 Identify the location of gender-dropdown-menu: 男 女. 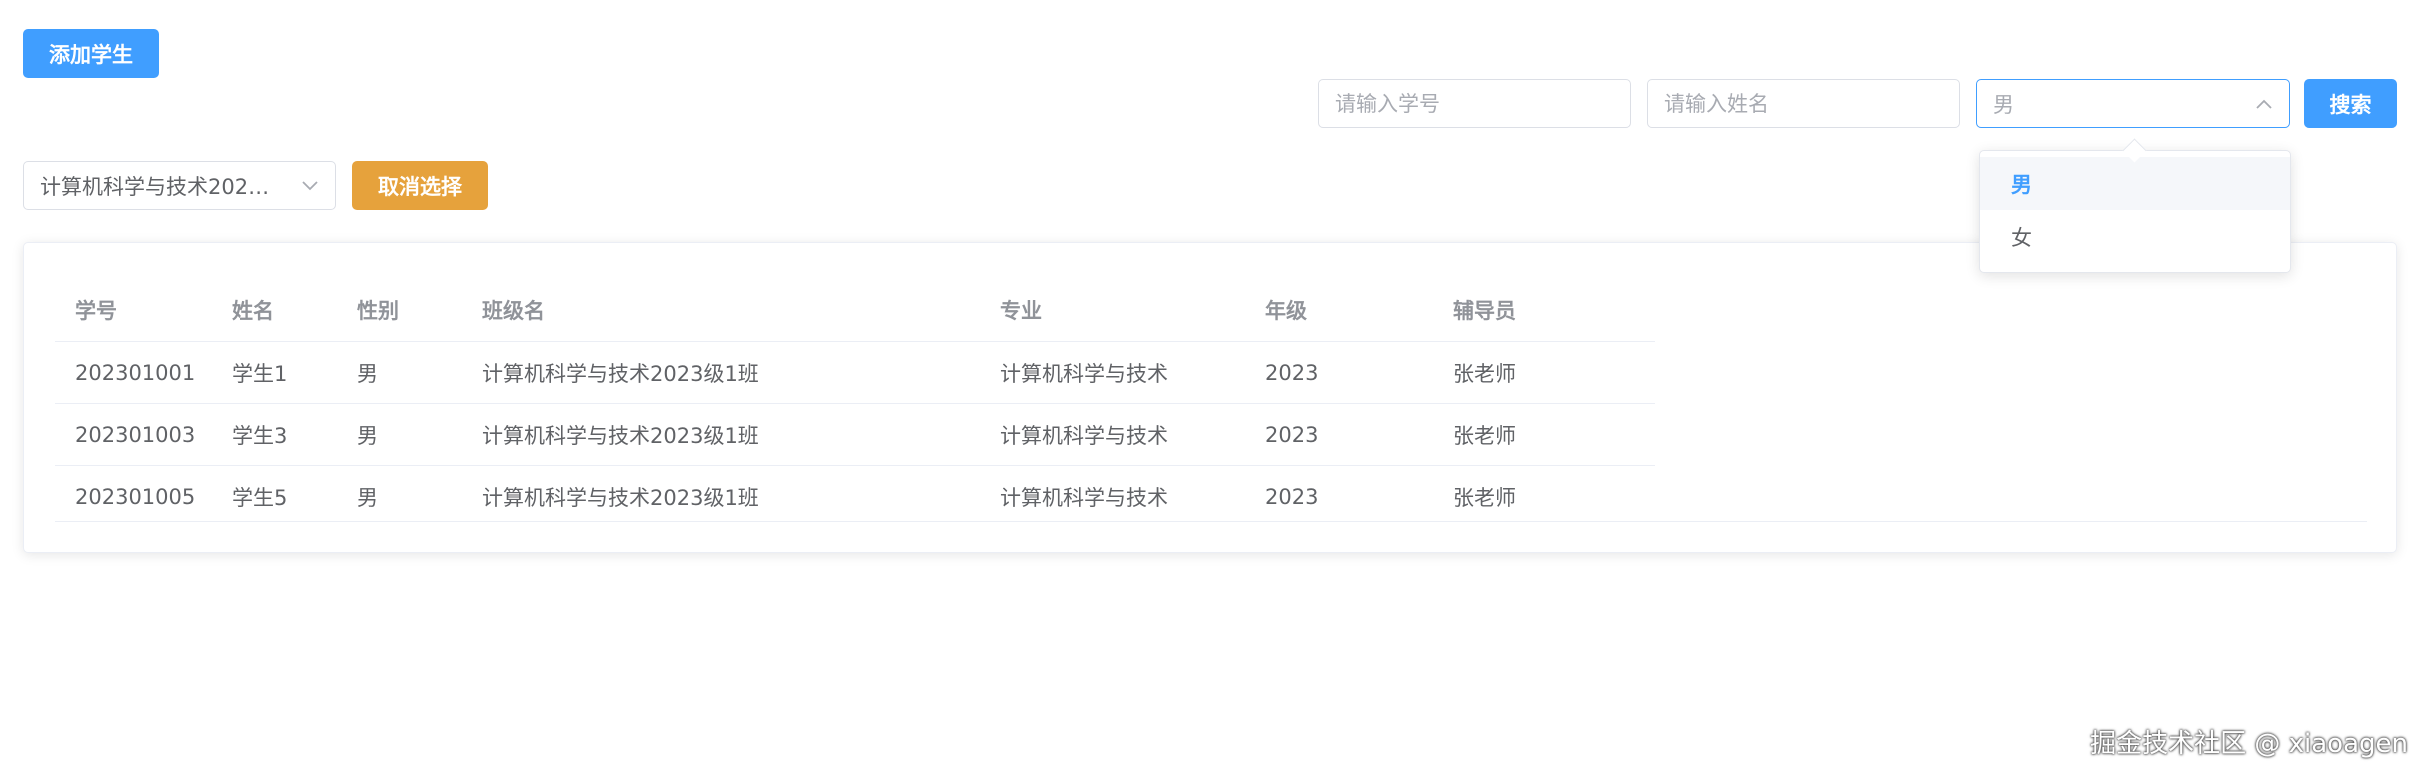
(2135, 205).